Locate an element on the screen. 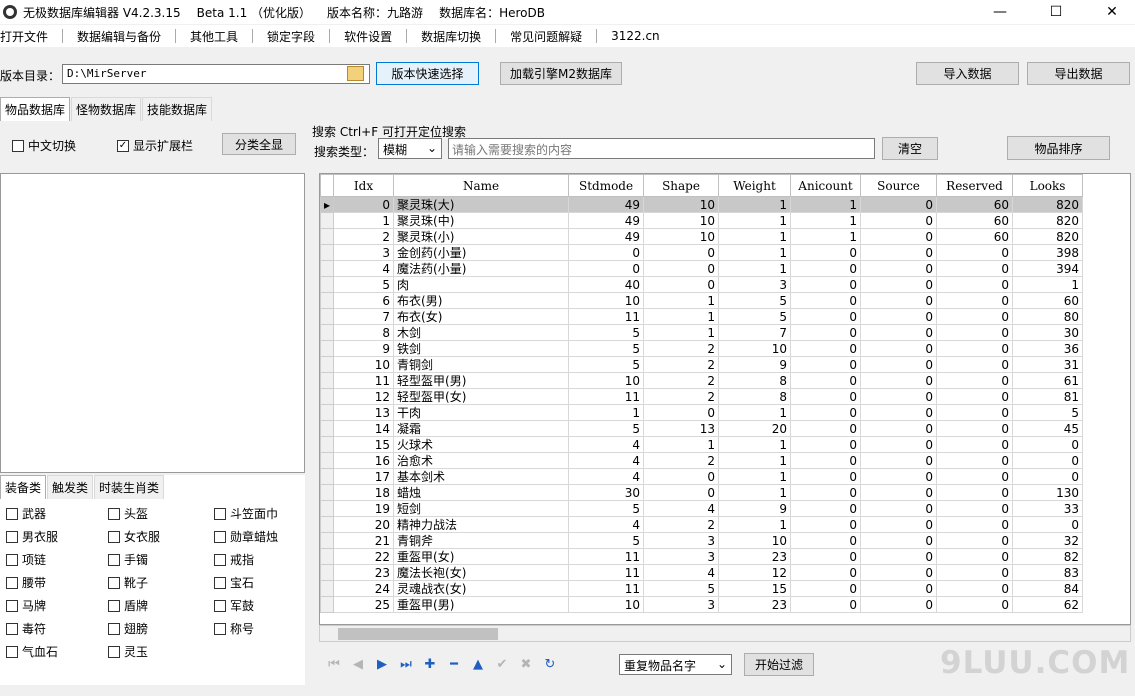  table-cell: 30 is located at coordinates (1048, 332).